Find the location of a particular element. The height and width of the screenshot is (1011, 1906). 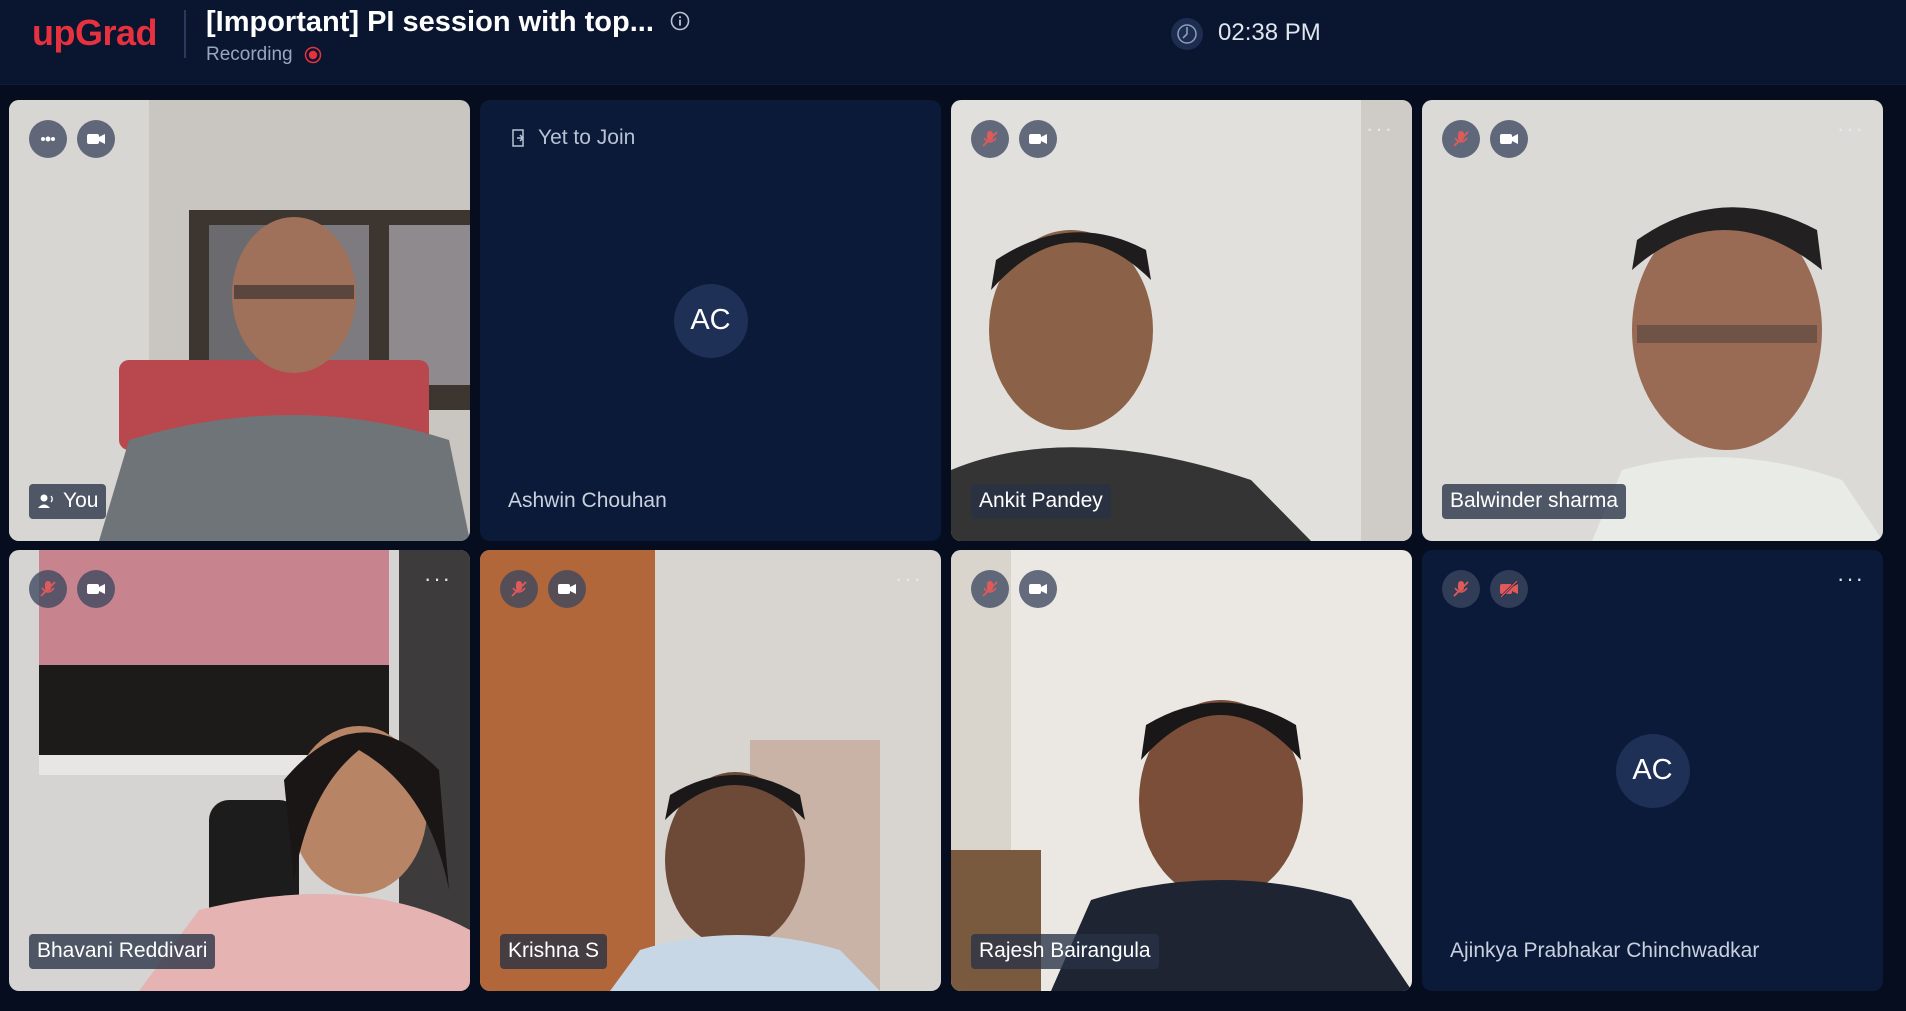

header-divider is located at coordinates (185, 34).